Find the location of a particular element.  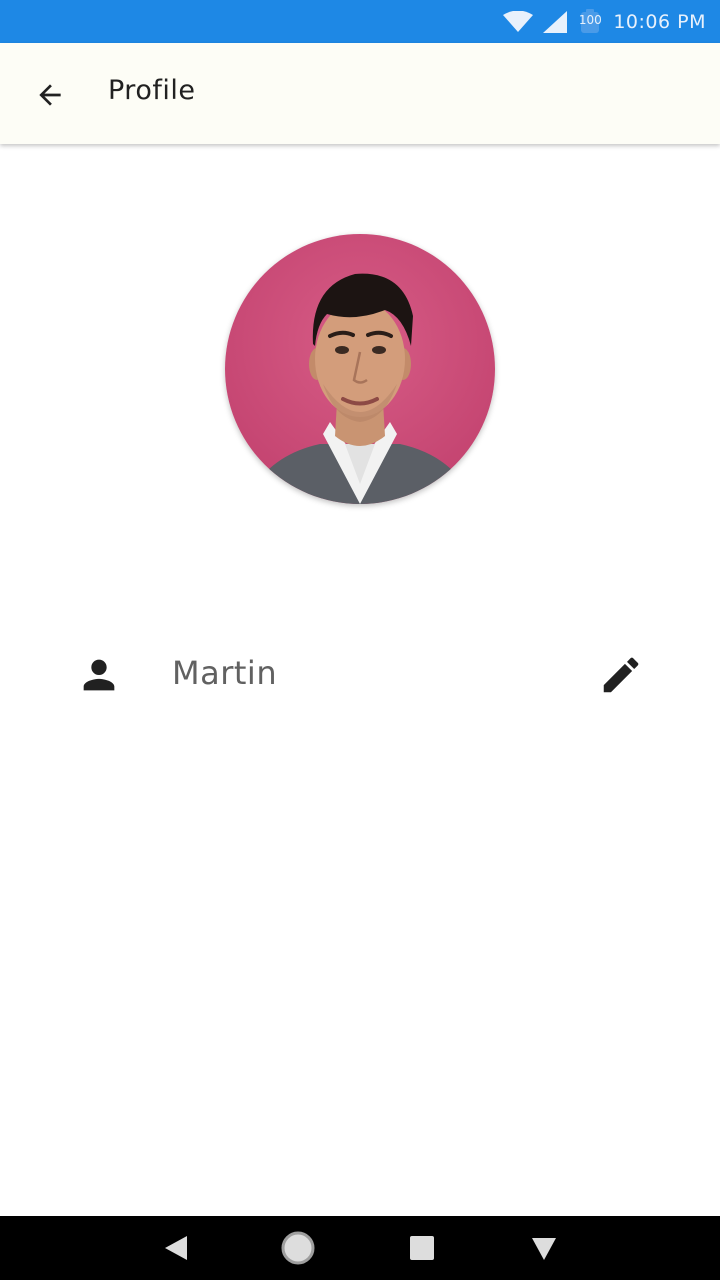

navigation-bar is located at coordinates (360, 1248).